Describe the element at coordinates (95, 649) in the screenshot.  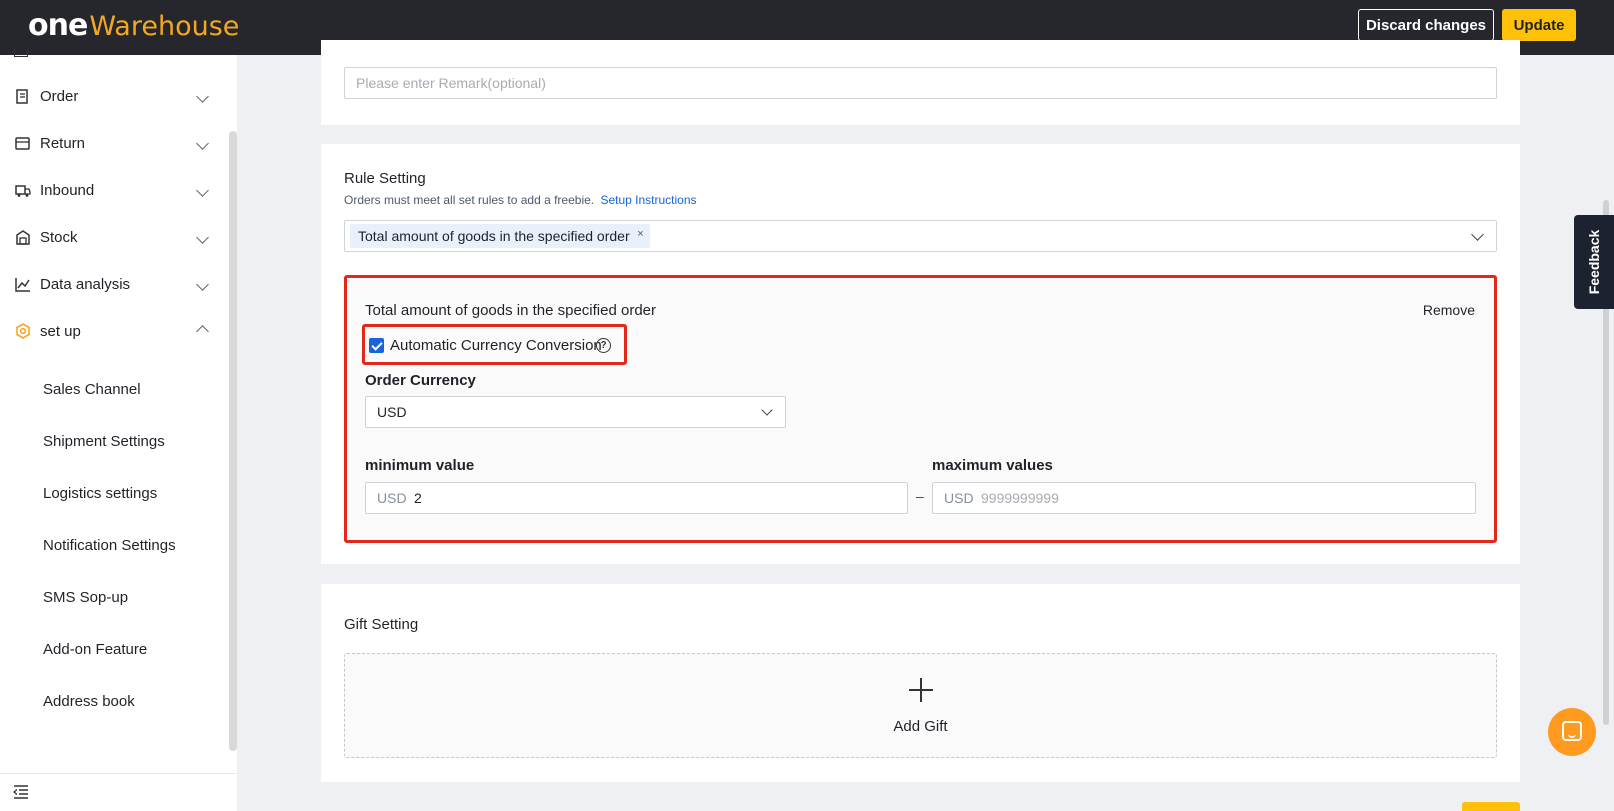
I see `sidebar-subitem-label: Add-on Feature` at that location.